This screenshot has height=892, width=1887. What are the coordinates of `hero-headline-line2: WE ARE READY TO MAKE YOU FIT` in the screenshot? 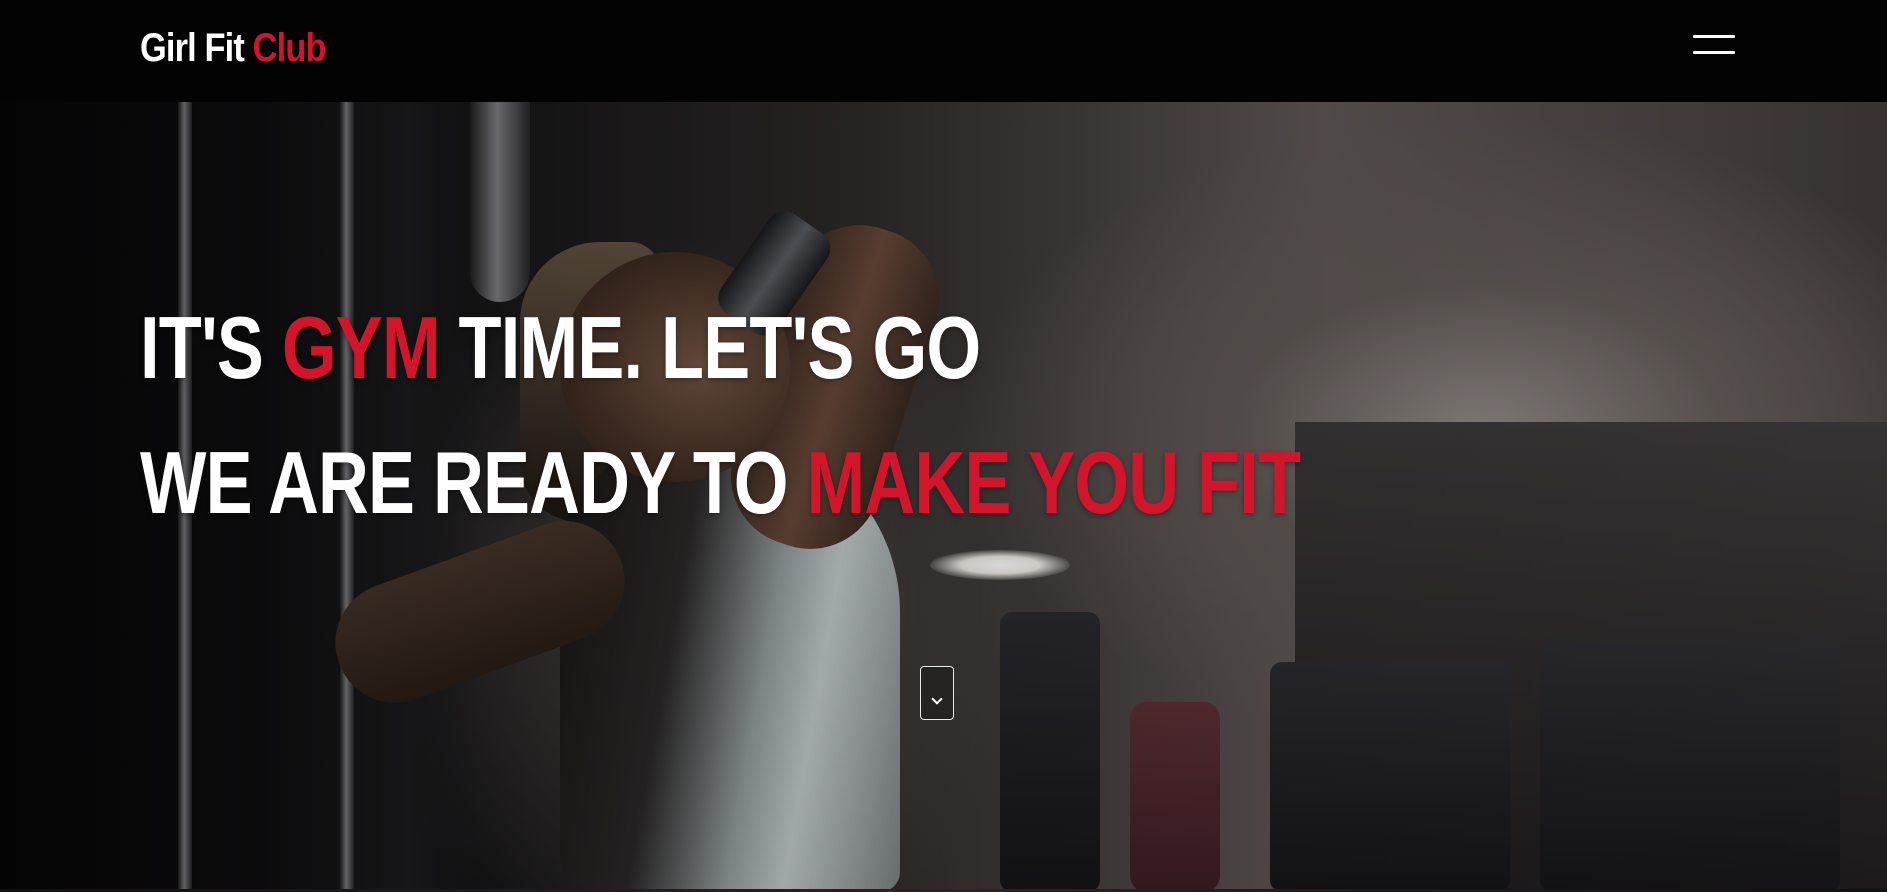 It's located at (720, 483).